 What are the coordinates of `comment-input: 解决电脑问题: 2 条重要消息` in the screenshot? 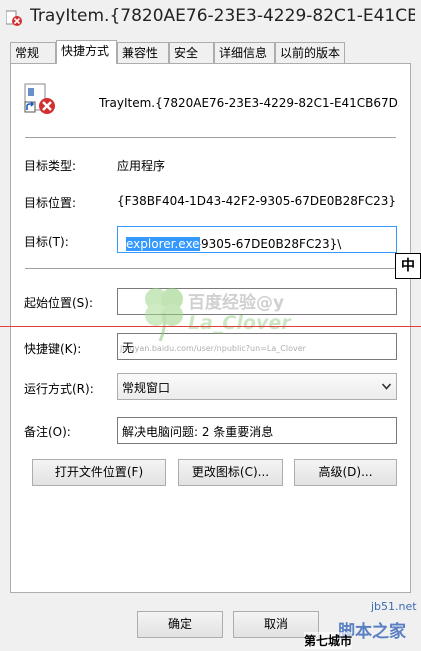 It's located at (257, 430).